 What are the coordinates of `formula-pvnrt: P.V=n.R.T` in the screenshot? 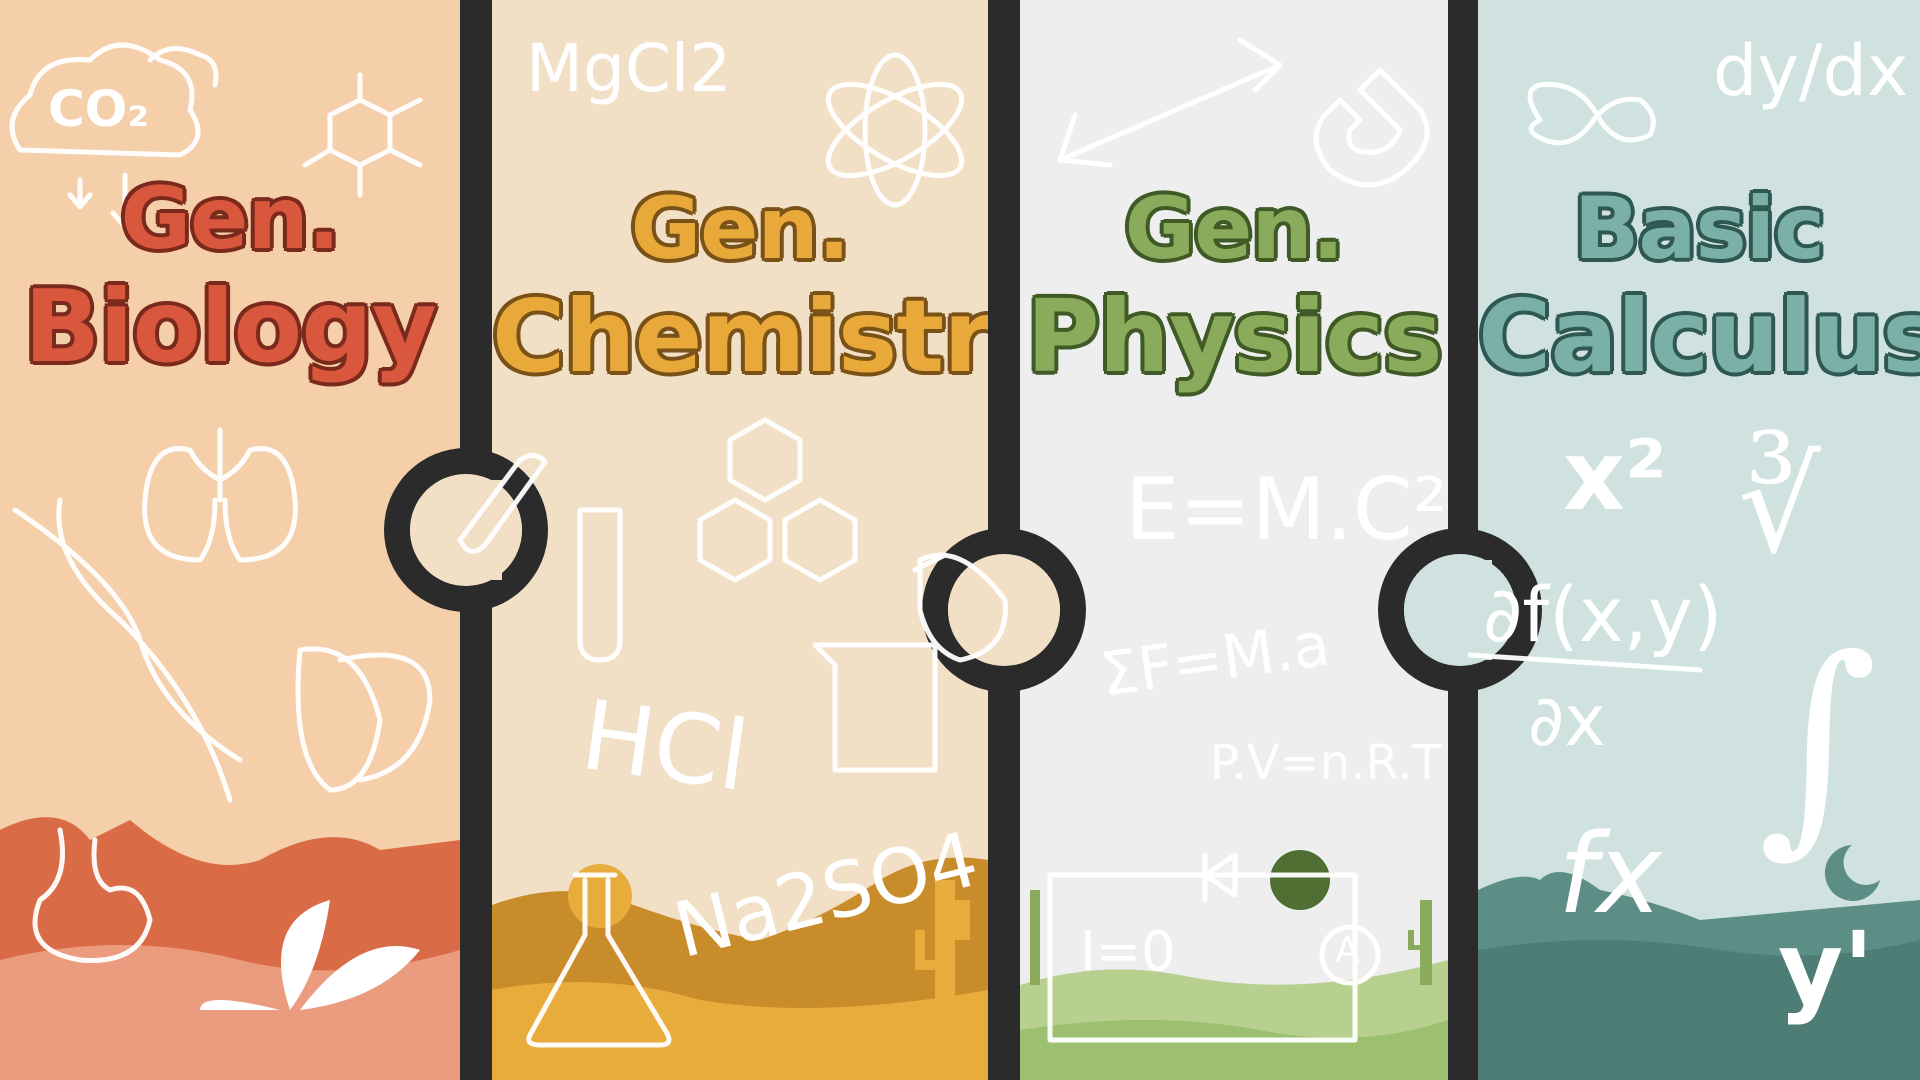 It's located at (1326, 763).